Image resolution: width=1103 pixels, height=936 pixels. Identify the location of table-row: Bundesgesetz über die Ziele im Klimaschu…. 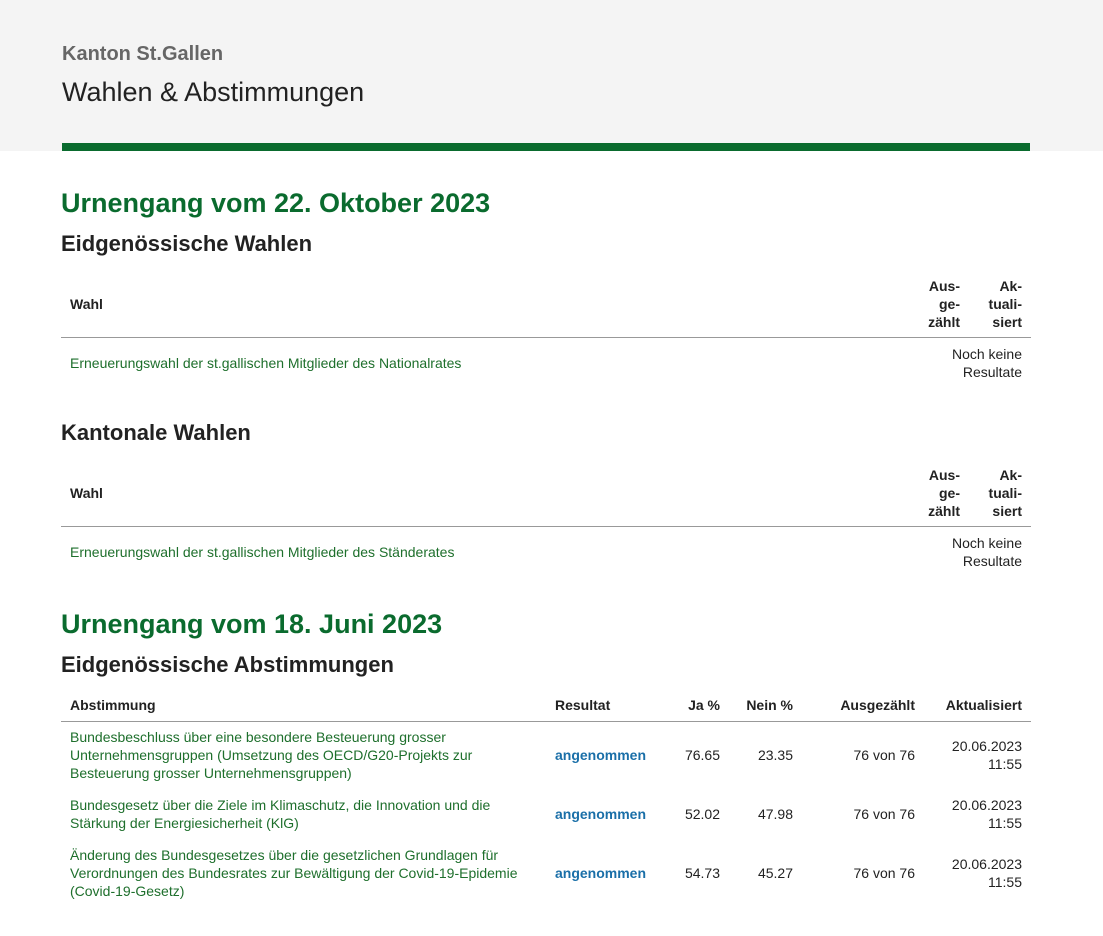
(546, 814).